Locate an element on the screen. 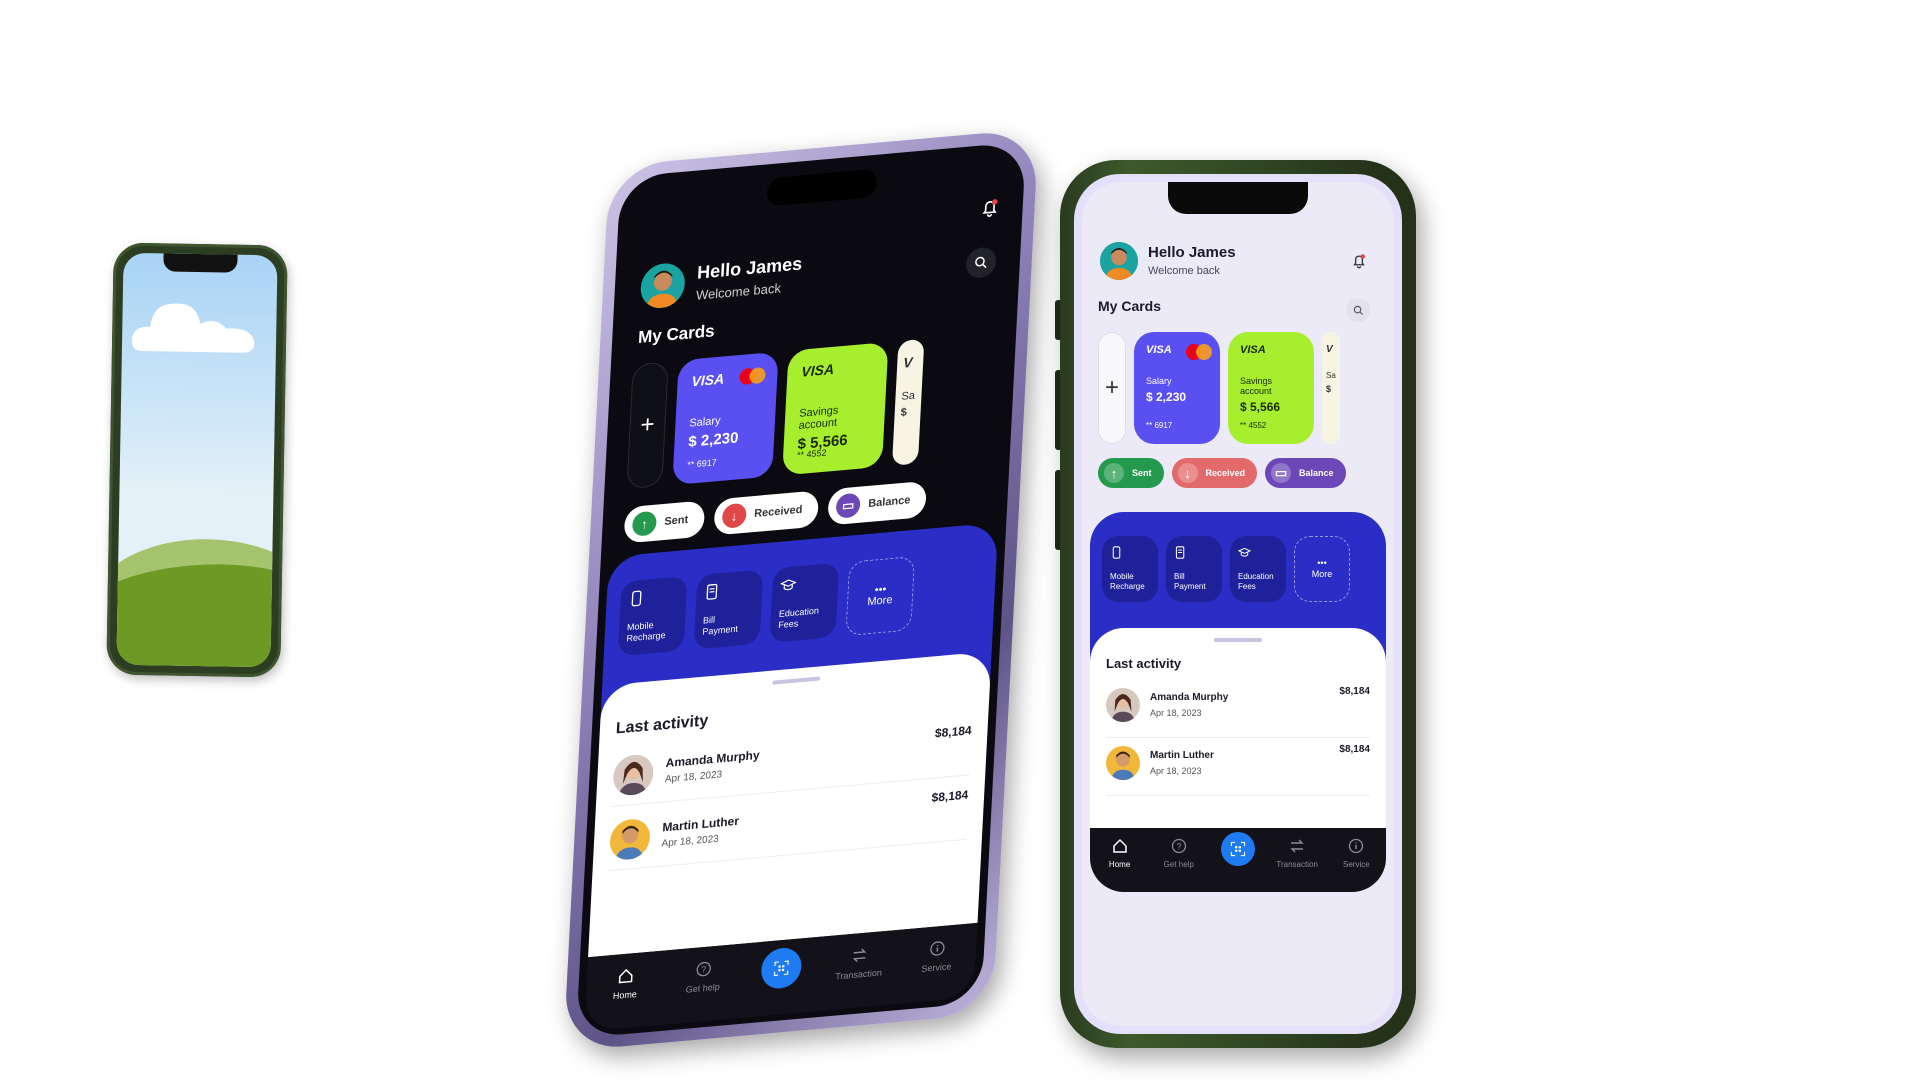 Image resolution: width=1920 pixels, height=1080 pixels. visa-logo: VISA is located at coordinates (818, 370).